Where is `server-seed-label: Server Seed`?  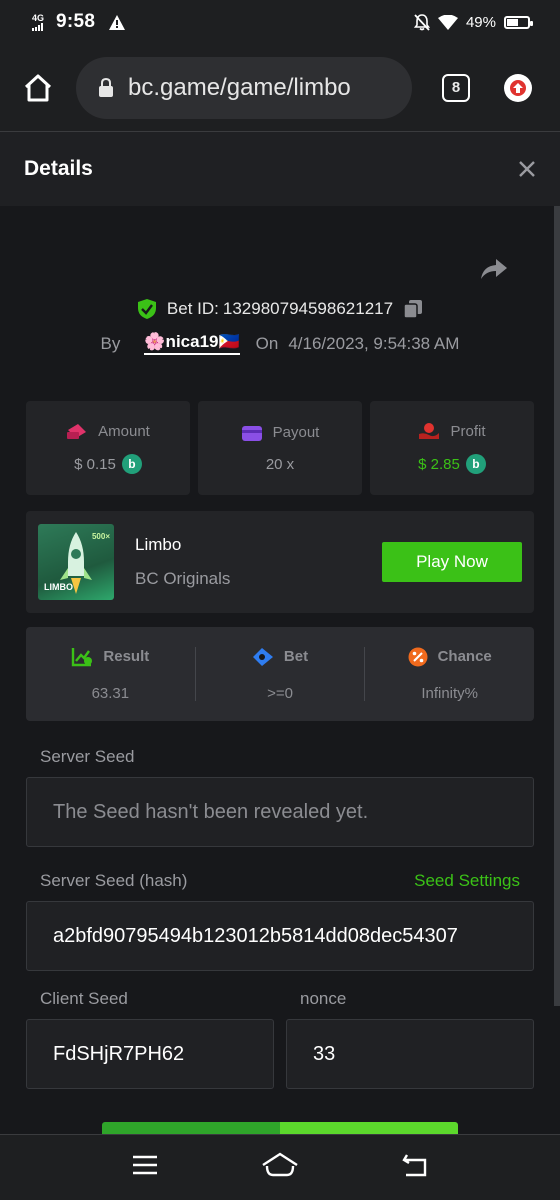
server-seed-label: Server Seed is located at coordinates (87, 756).